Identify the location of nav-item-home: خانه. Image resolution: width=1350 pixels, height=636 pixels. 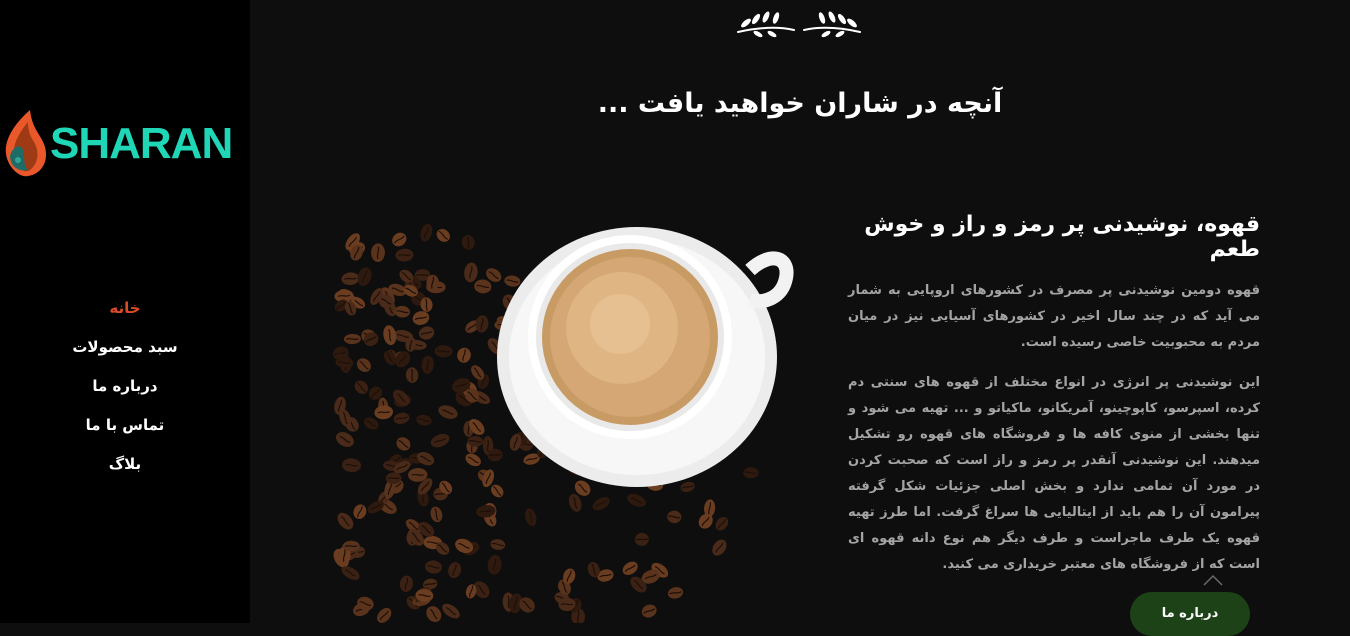
(125, 315).